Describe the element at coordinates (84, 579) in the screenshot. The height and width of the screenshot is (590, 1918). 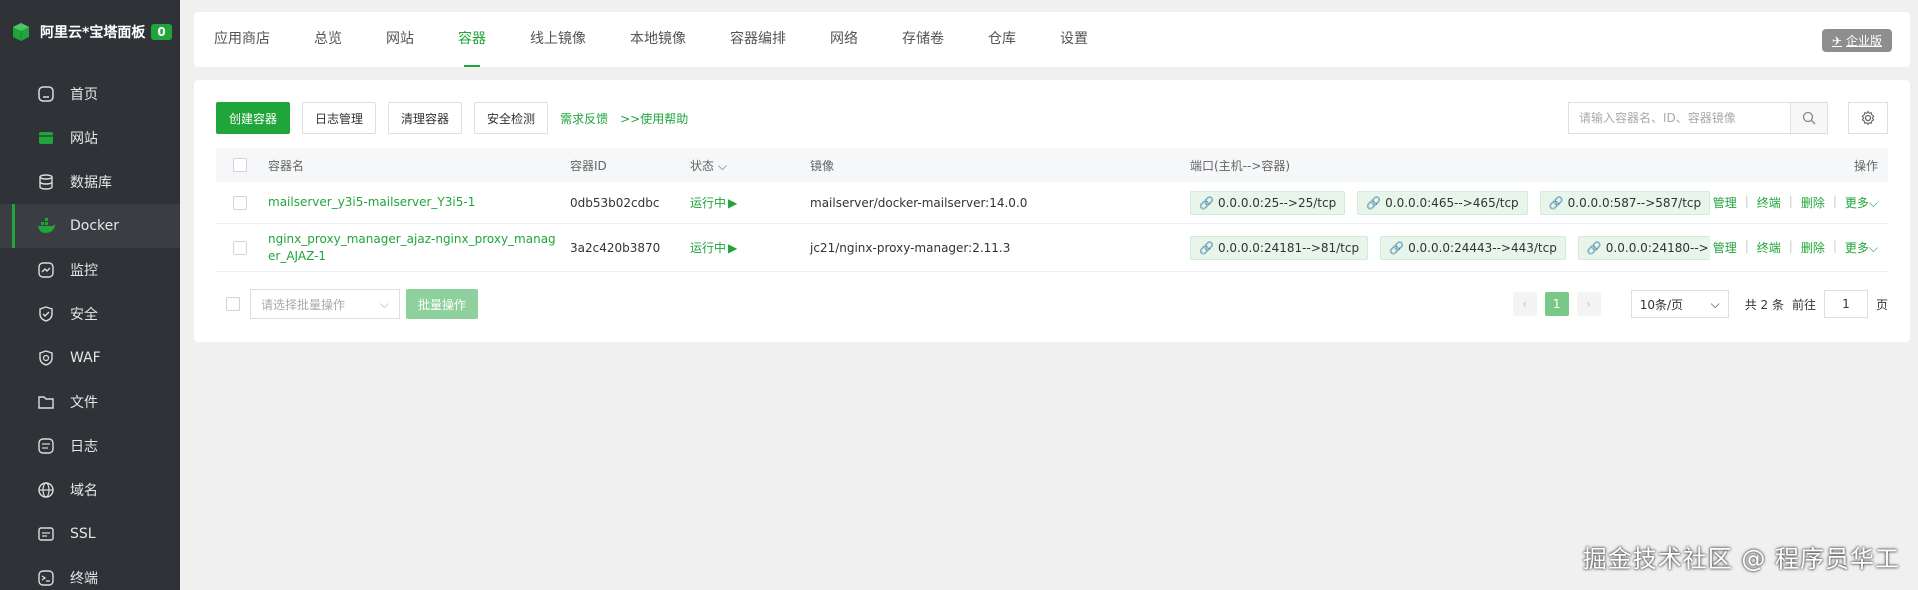
I see `sidebar-item-label: 终端` at that location.